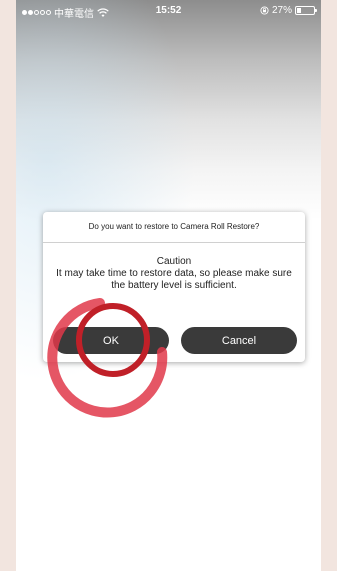  What do you see at coordinates (111, 340) in the screenshot?
I see `ok-button: OK` at bounding box center [111, 340].